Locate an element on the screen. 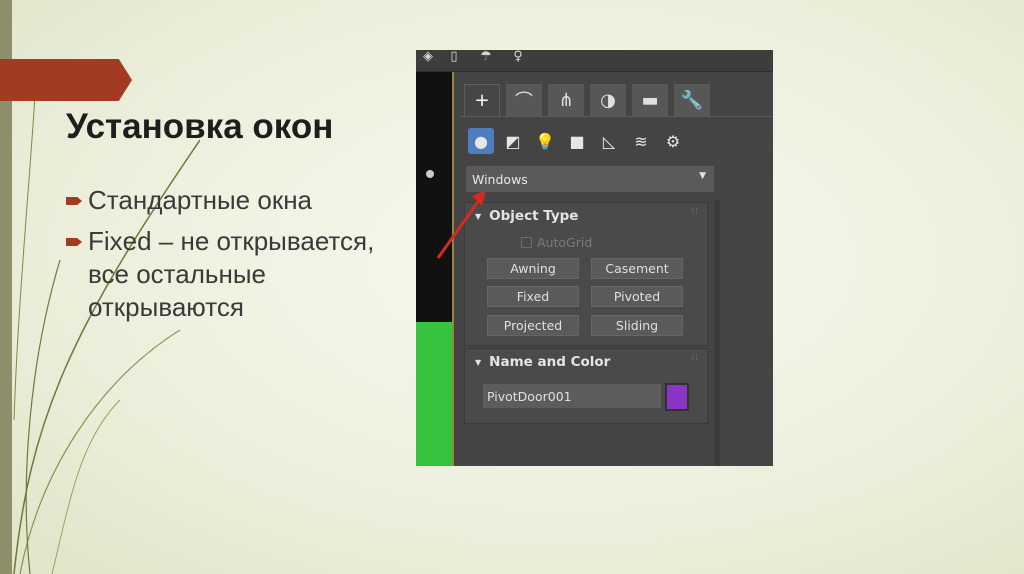 Image resolution: width=1024 pixels, height=574 pixels. modify-curve-icon: ⌒ is located at coordinates (524, 101).